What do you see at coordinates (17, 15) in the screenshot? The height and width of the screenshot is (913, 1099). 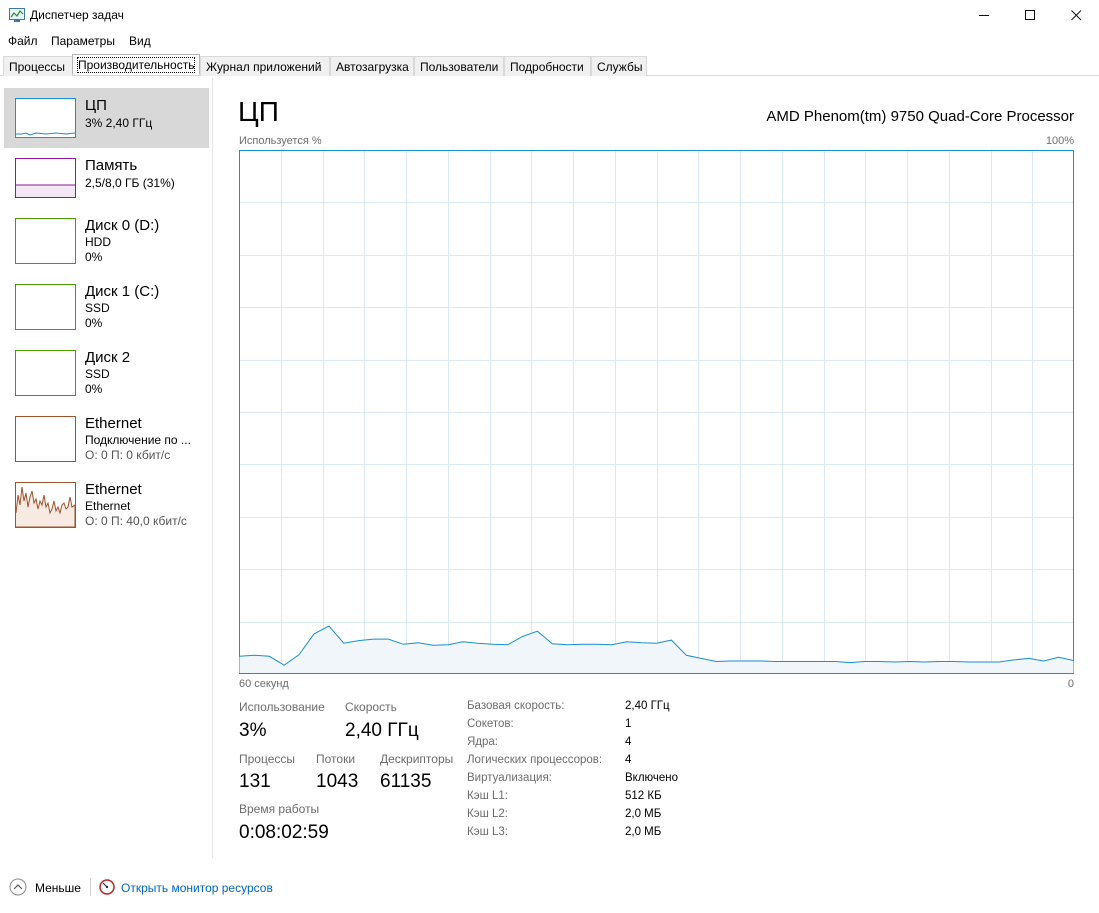 I see `task-manager-icon` at bounding box center [17, 15].